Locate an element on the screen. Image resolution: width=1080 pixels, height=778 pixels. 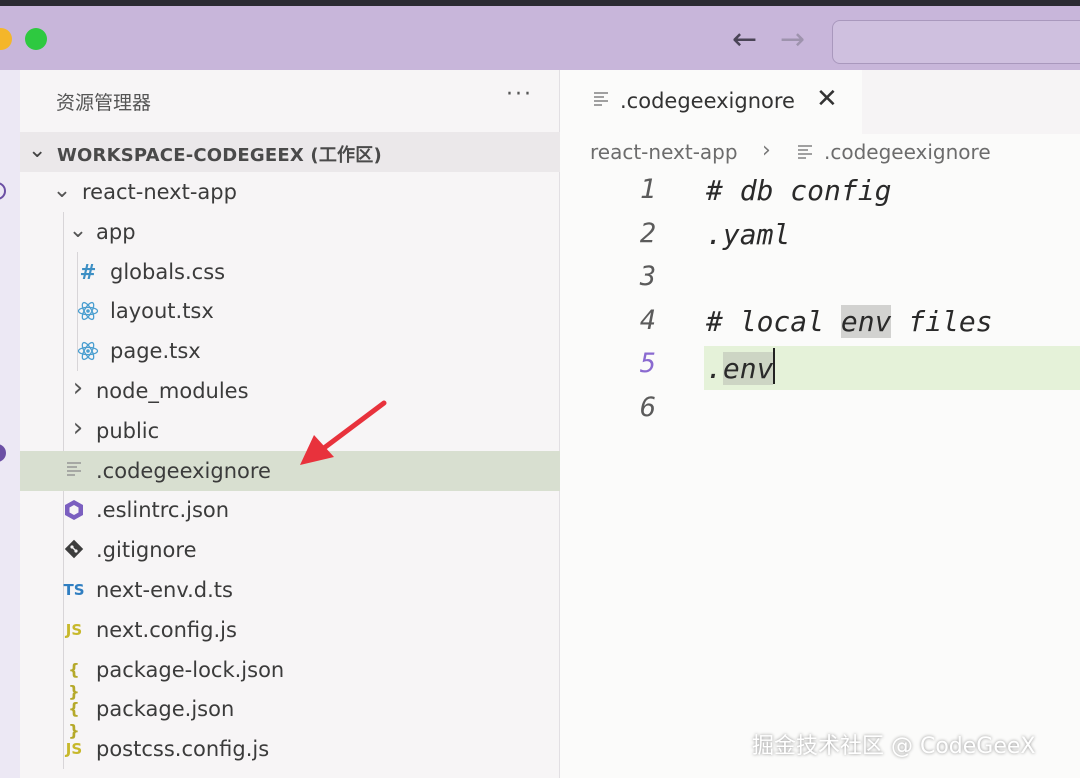
tree-item: # globals.css is located at coordinates (290, 272).